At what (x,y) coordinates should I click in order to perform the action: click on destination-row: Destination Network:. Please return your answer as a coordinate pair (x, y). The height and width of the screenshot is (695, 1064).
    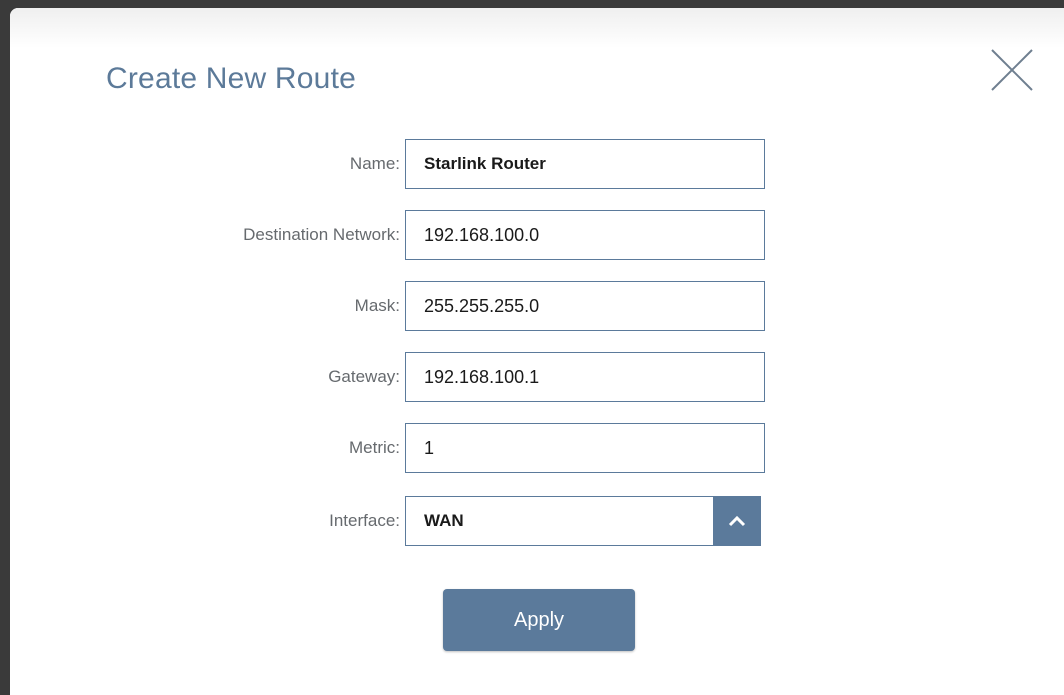
    Looking at the image, I should click on (537, 235).